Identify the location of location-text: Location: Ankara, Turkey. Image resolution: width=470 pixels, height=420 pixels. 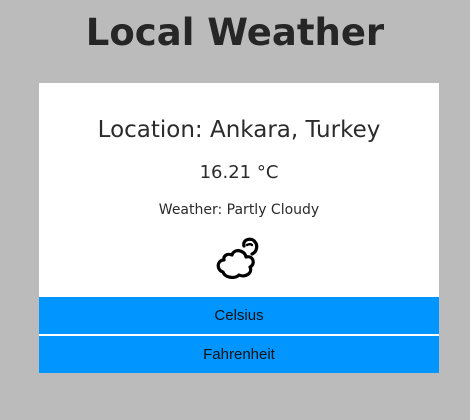
(239, 130).